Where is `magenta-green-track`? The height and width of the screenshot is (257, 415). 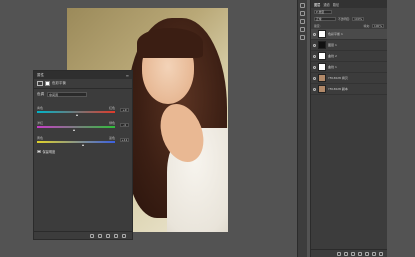 magenta-green-track is located at coordinates (76, 127).